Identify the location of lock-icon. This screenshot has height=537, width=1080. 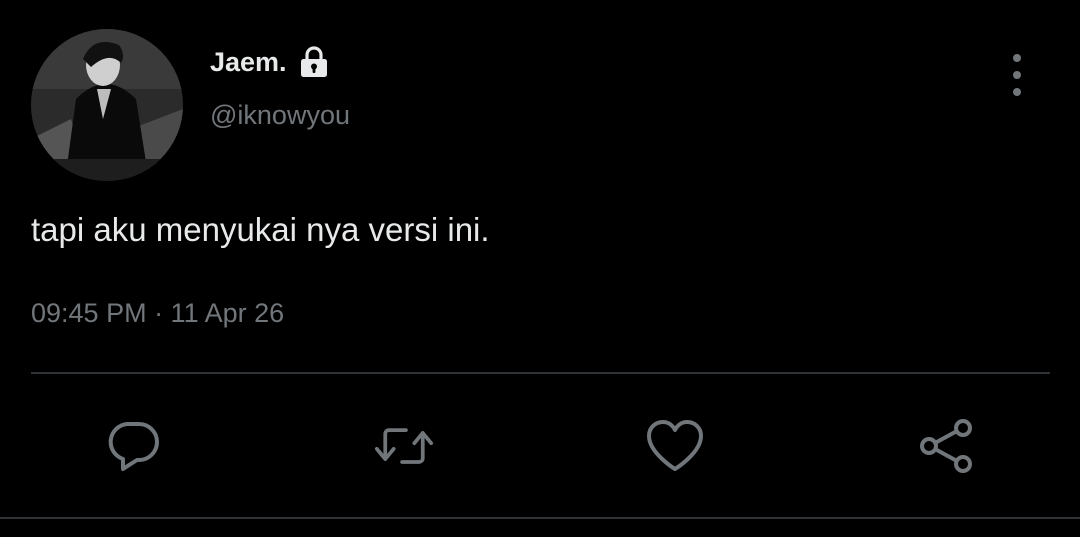
(314, 62).